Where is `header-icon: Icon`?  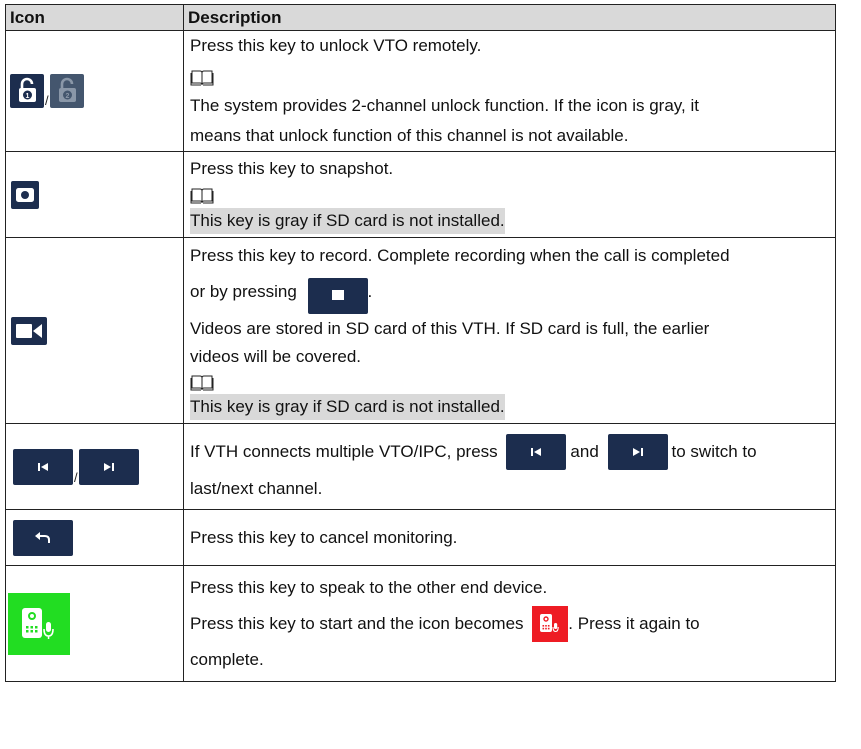 header-icon: Icon is located at coordinates (94, 17).